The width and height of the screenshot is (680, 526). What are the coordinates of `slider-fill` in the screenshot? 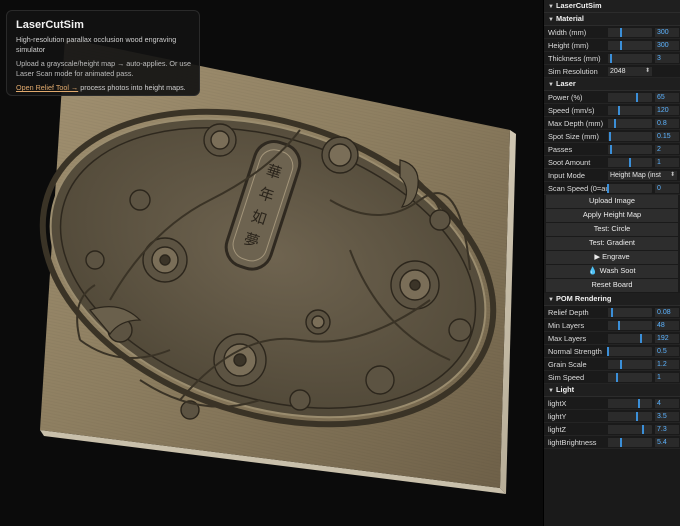 It's located at (623, 403).